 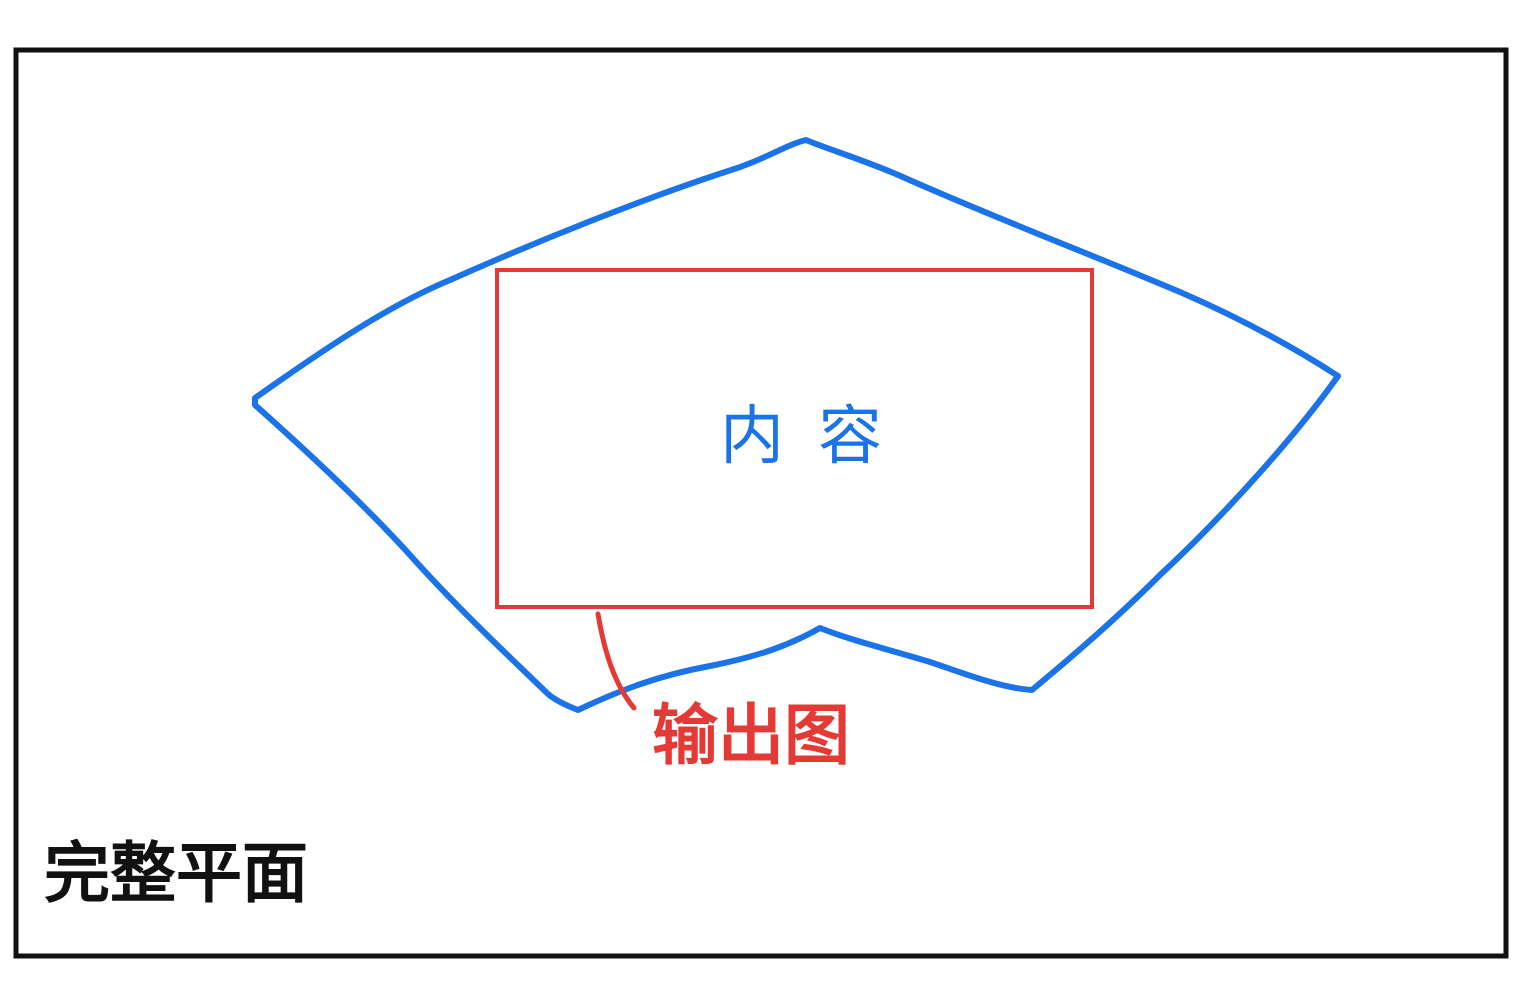 I want to click on content-label: 内容, so click(x=818, y=437).